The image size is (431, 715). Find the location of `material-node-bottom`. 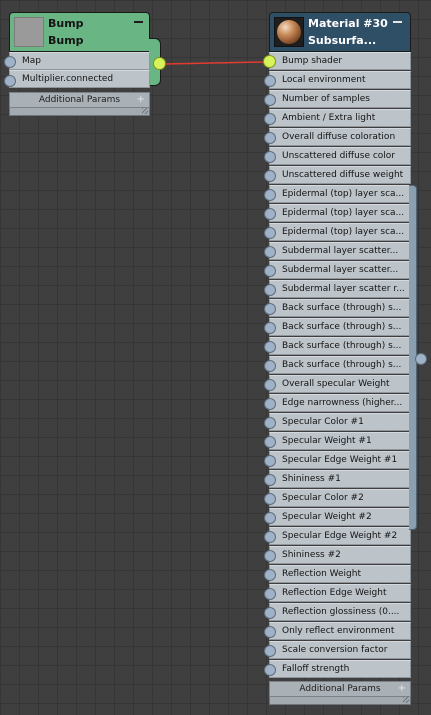

material-node-bottom is located at coordinates (340, 701).